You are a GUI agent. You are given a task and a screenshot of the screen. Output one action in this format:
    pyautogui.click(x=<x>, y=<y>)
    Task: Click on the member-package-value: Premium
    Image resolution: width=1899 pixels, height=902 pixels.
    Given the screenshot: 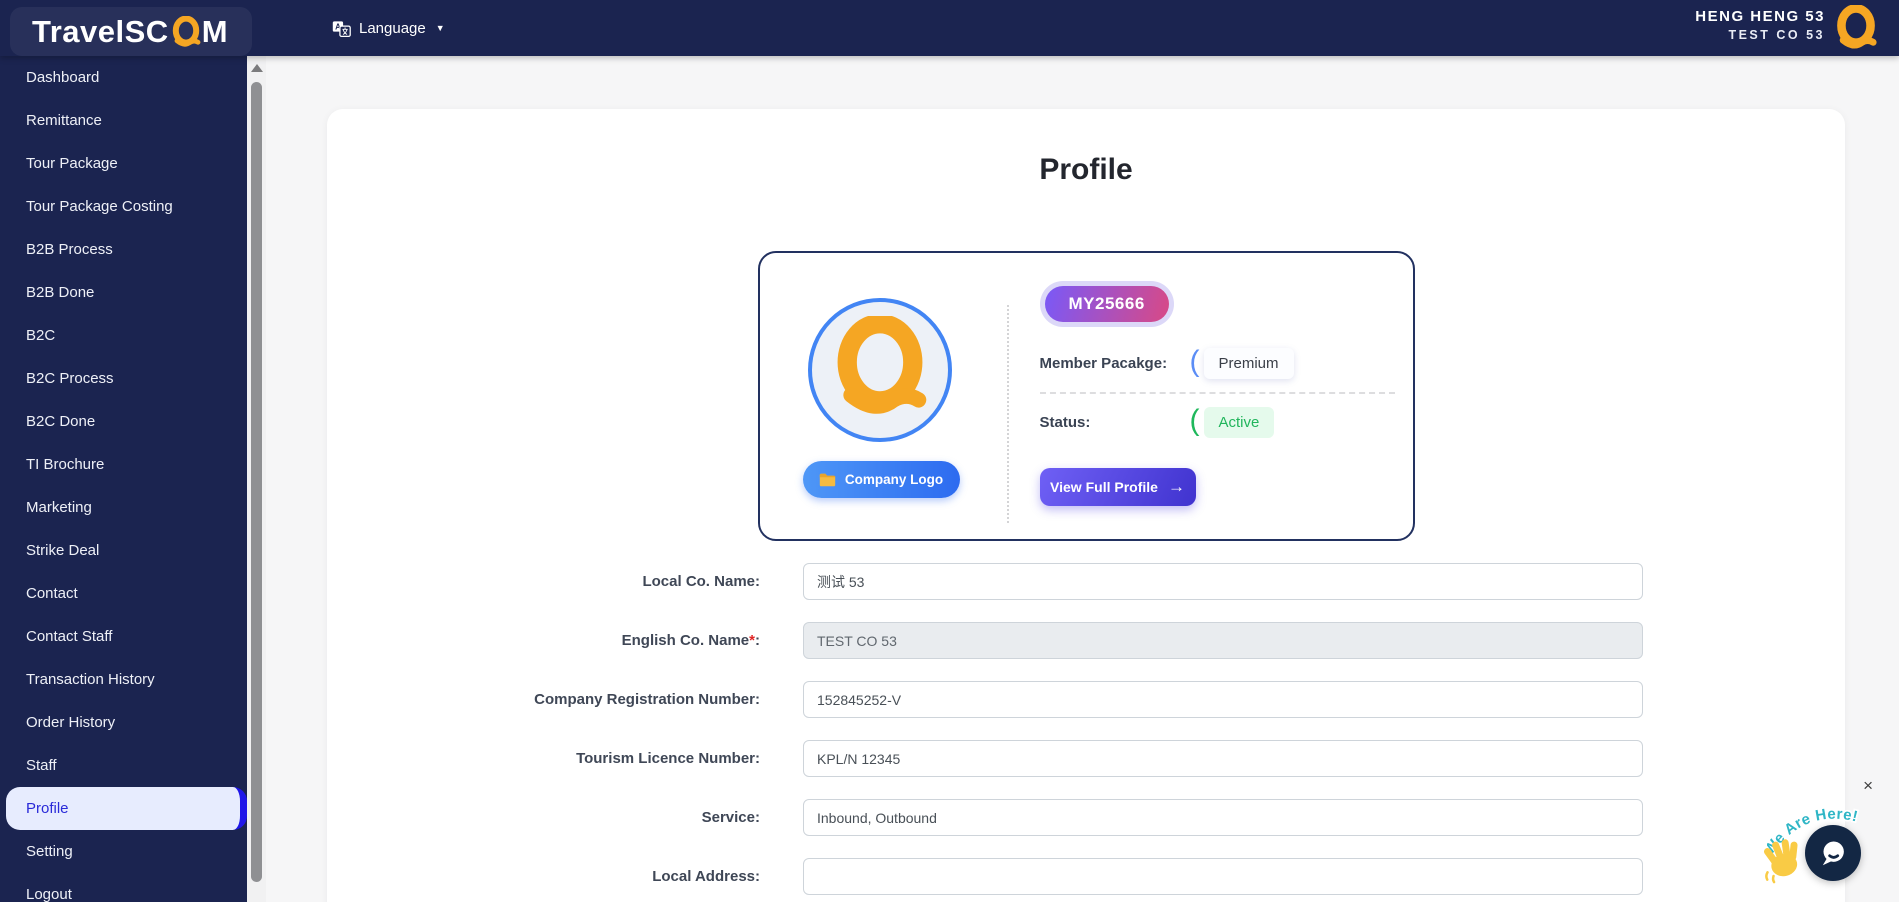 What is the action you would take?
    pyautogui.click(x=1248, y=363)
    